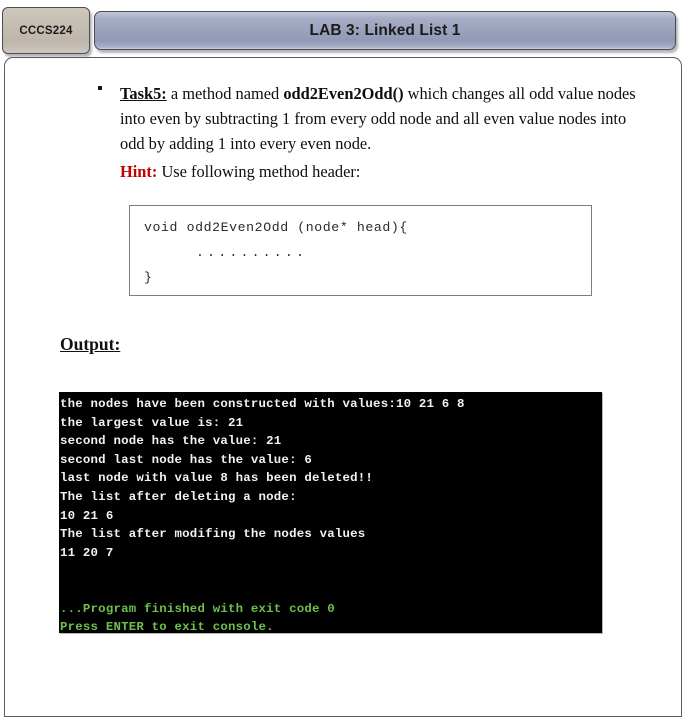 This screenshot has width=700, height=717. I want to click on page-title: LAB 3: Linked List 1, so click(385, 30).